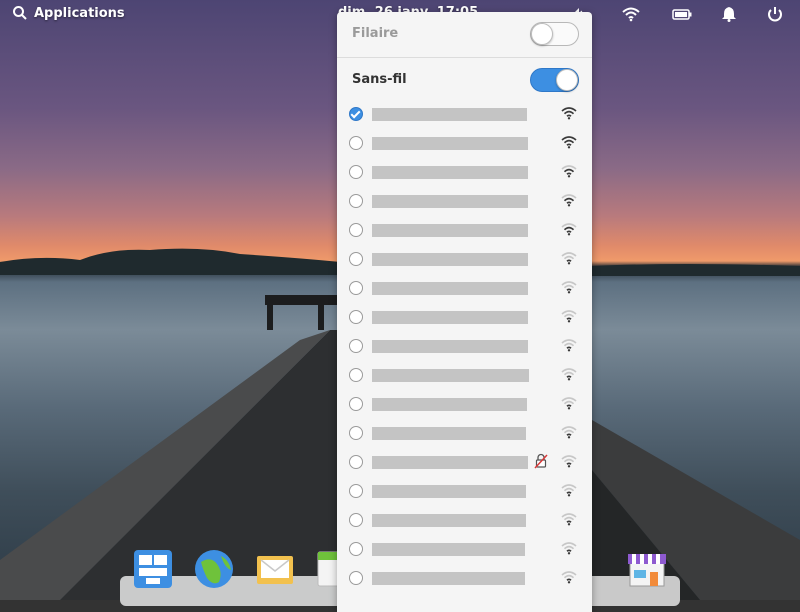  Describe the element at coordinates (379, 79) in the screenshot. I see `wireless-label: Sans-fil` at that location.